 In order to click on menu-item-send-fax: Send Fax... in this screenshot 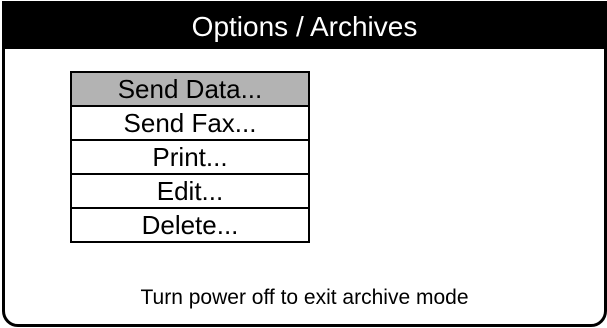, I will do `click(190, 124)`.